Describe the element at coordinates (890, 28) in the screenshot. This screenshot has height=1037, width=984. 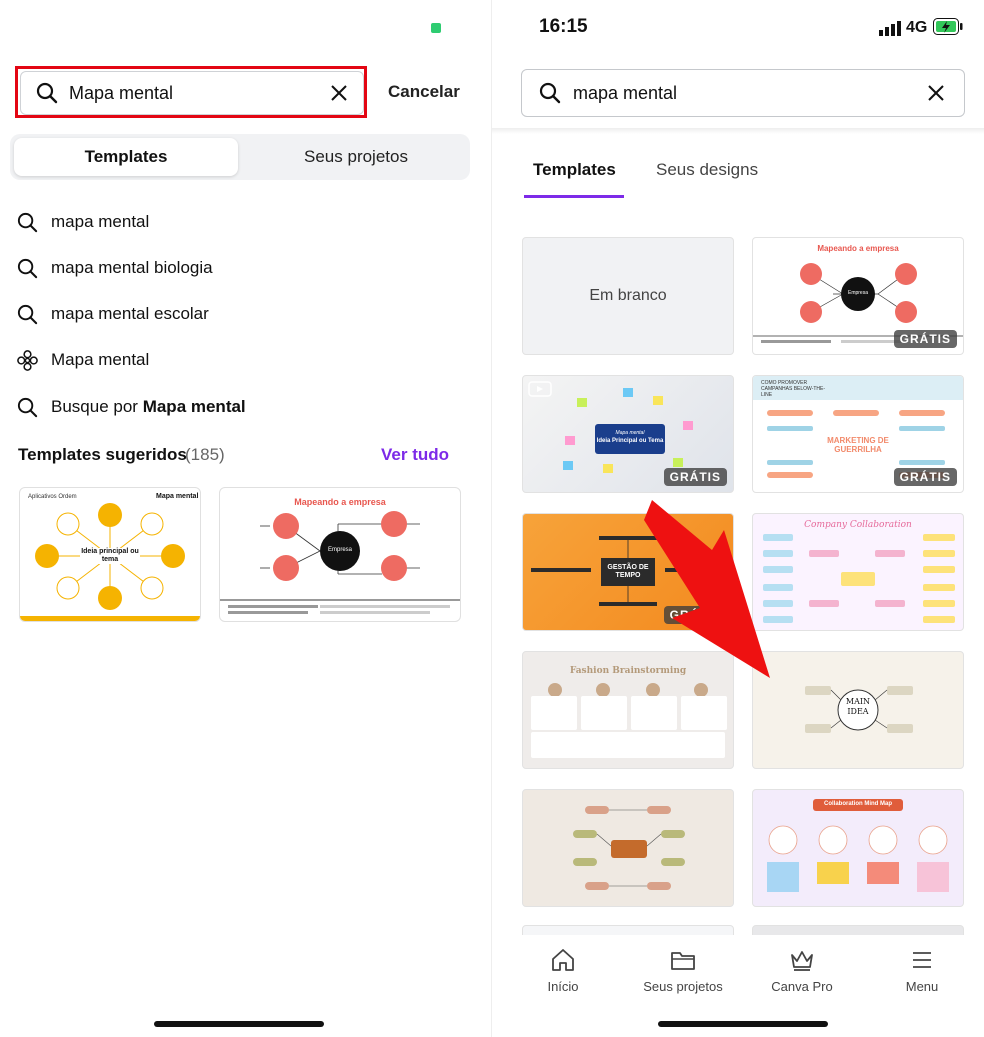
I see `signal-icon` at that location.